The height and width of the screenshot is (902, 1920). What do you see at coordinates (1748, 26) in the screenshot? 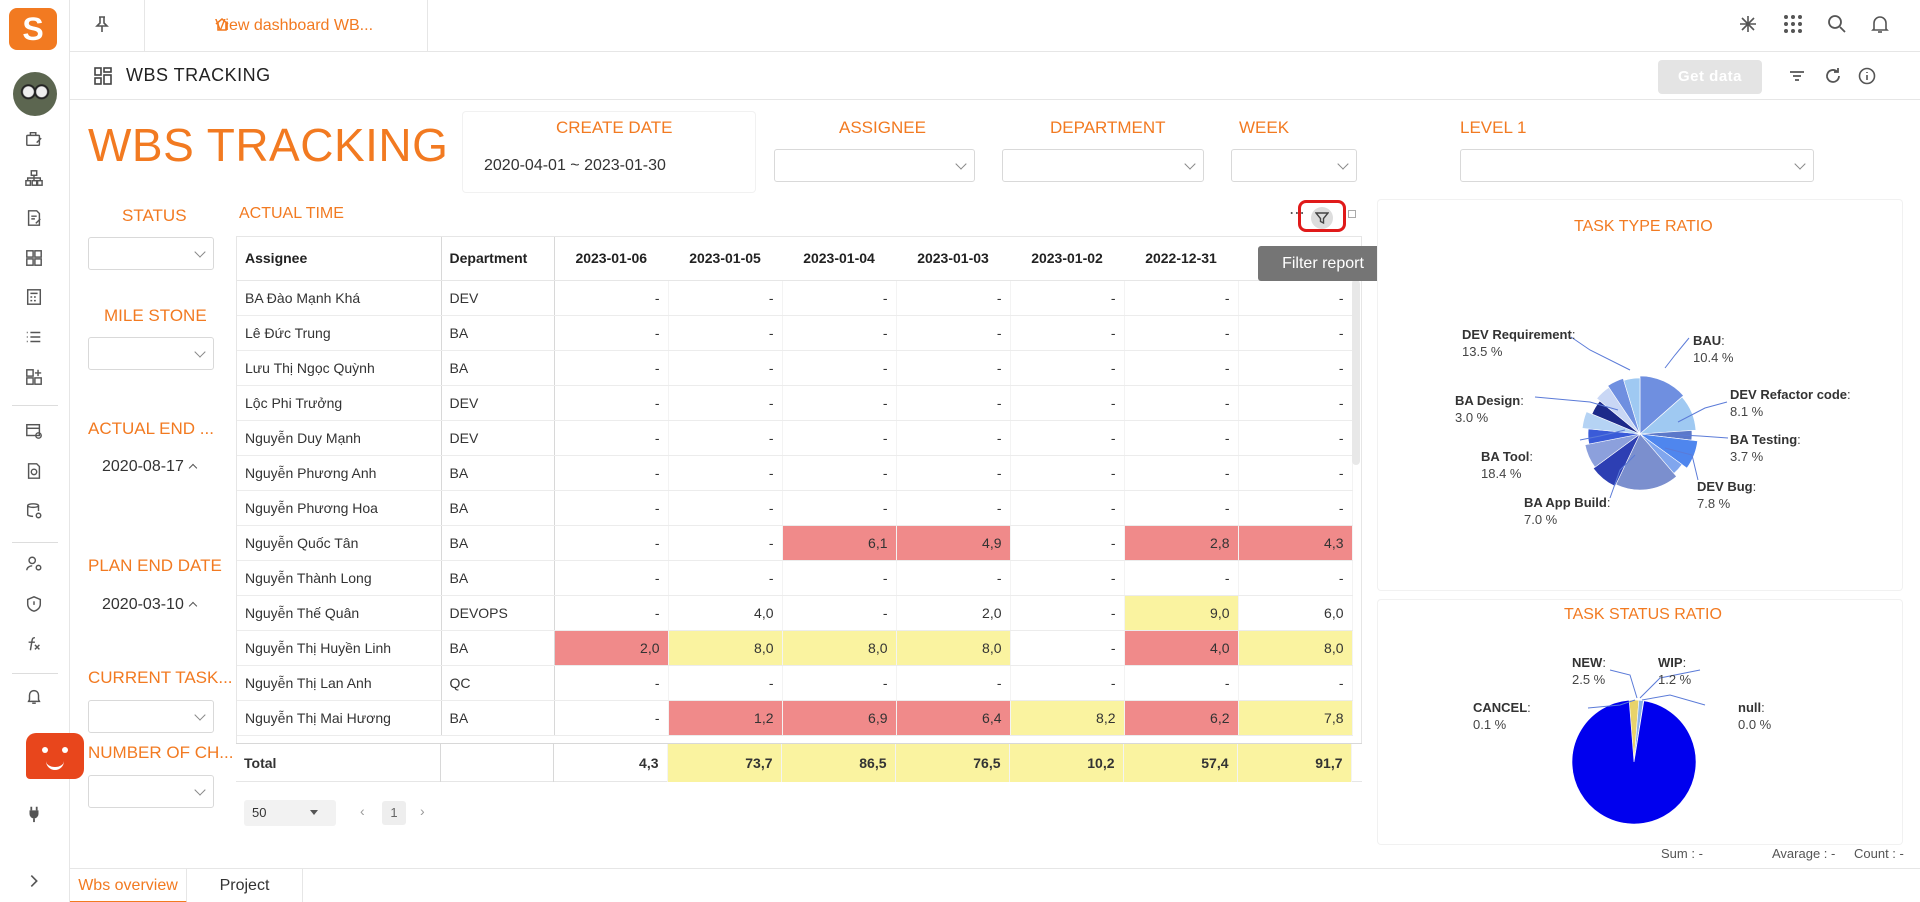
I see `sparkle-icon` at bounding box center [1748, 26].